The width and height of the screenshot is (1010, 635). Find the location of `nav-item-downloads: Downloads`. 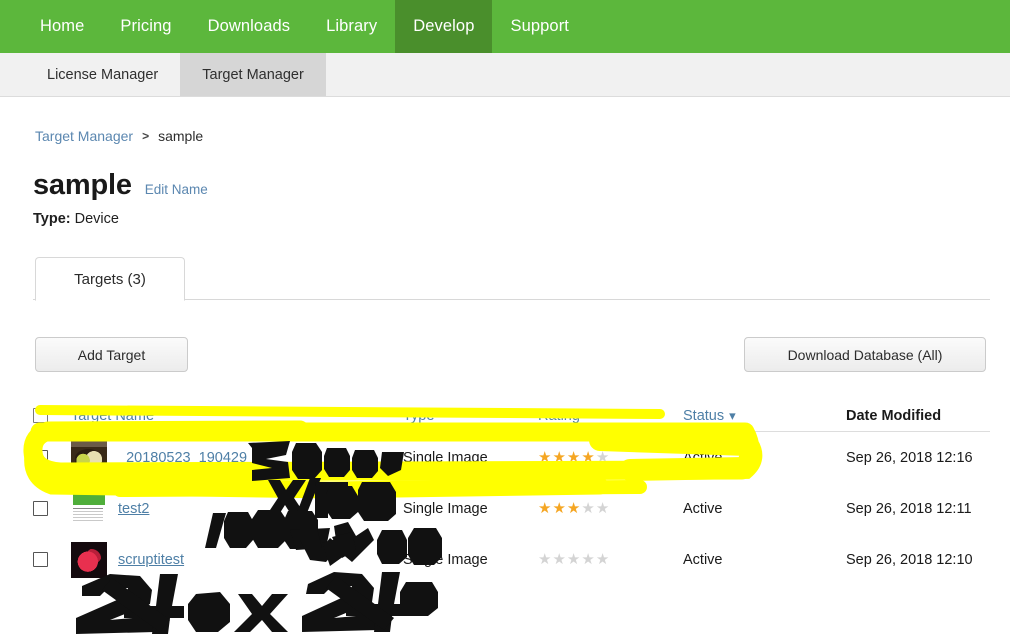

nav-item-downloads: Downloads is located at coordinates (249, 26).